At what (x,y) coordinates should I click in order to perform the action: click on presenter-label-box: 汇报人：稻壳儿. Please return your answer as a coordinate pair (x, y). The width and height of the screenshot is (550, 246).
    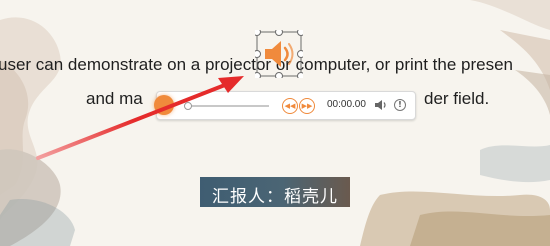
    Looking at the image, I should click on (275, 192).